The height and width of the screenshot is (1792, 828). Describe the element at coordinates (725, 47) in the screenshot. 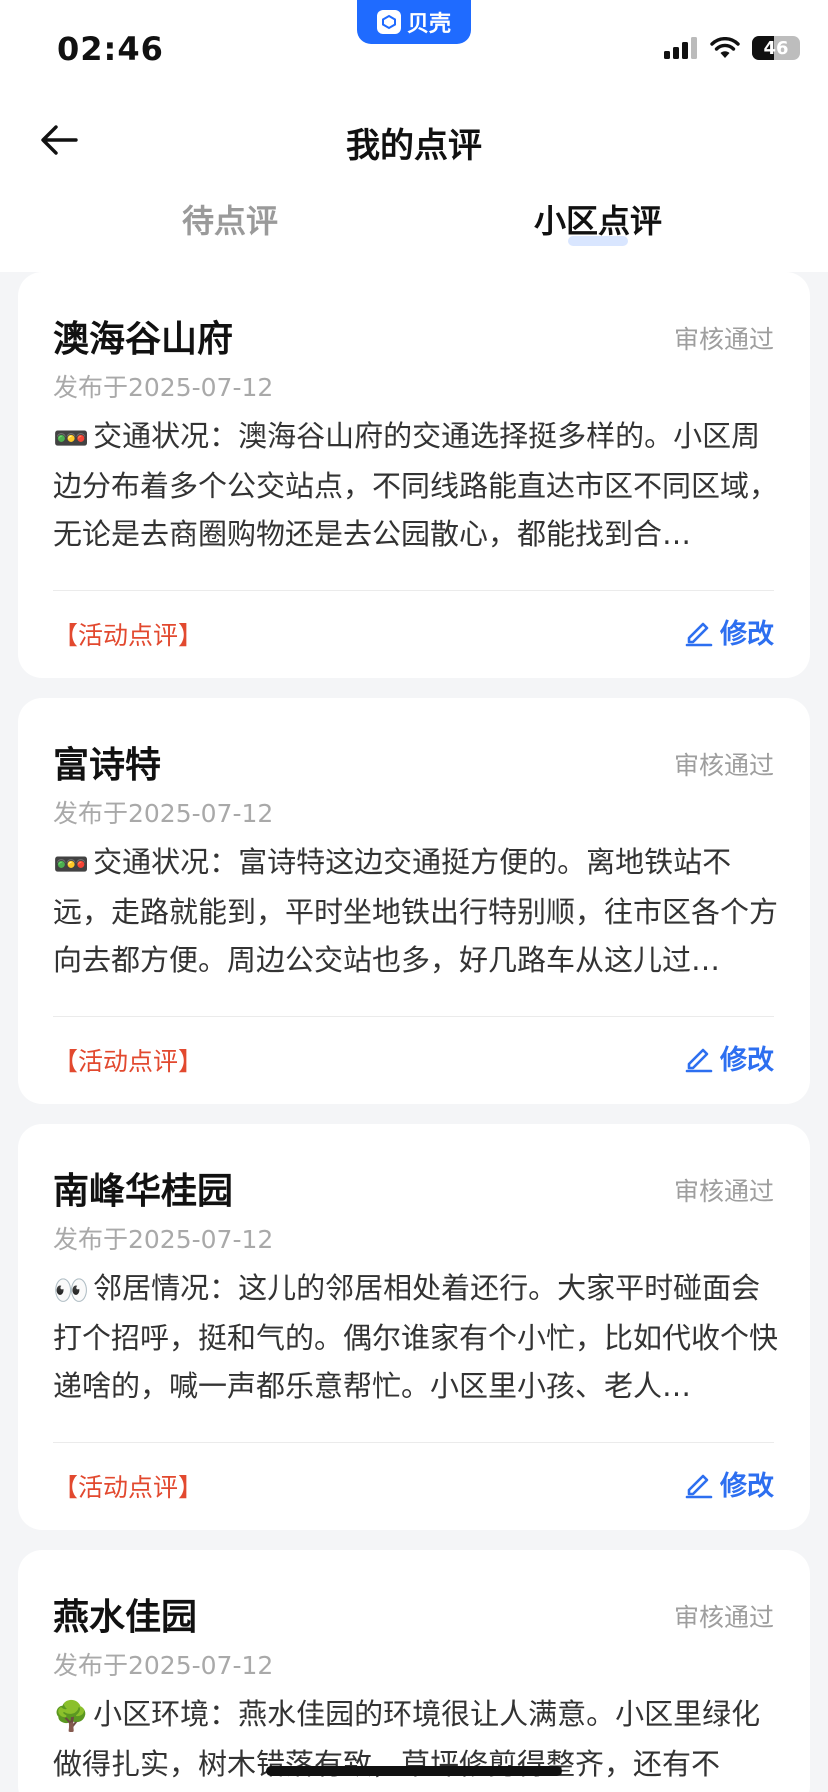

I see `wifi-icon` at that location.